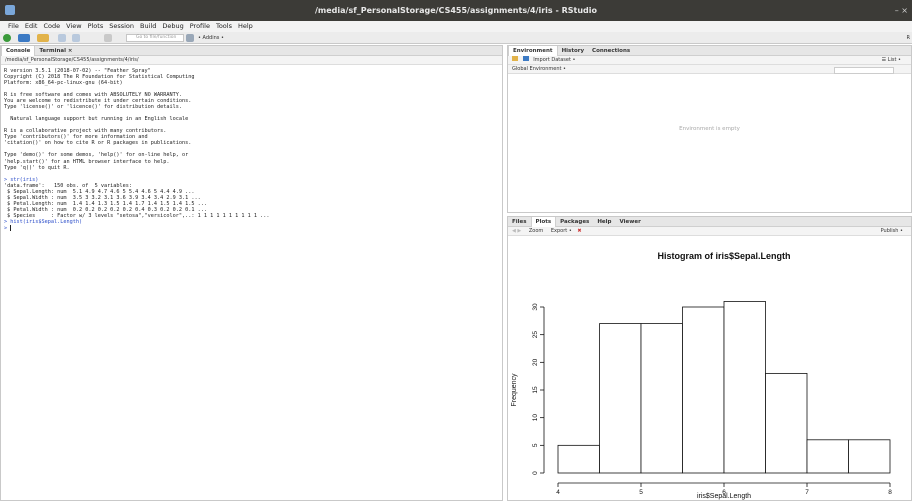  Describe the element at coordinates (535, 418) in the screenshot. I see `y-tick-label: 10` at that location.